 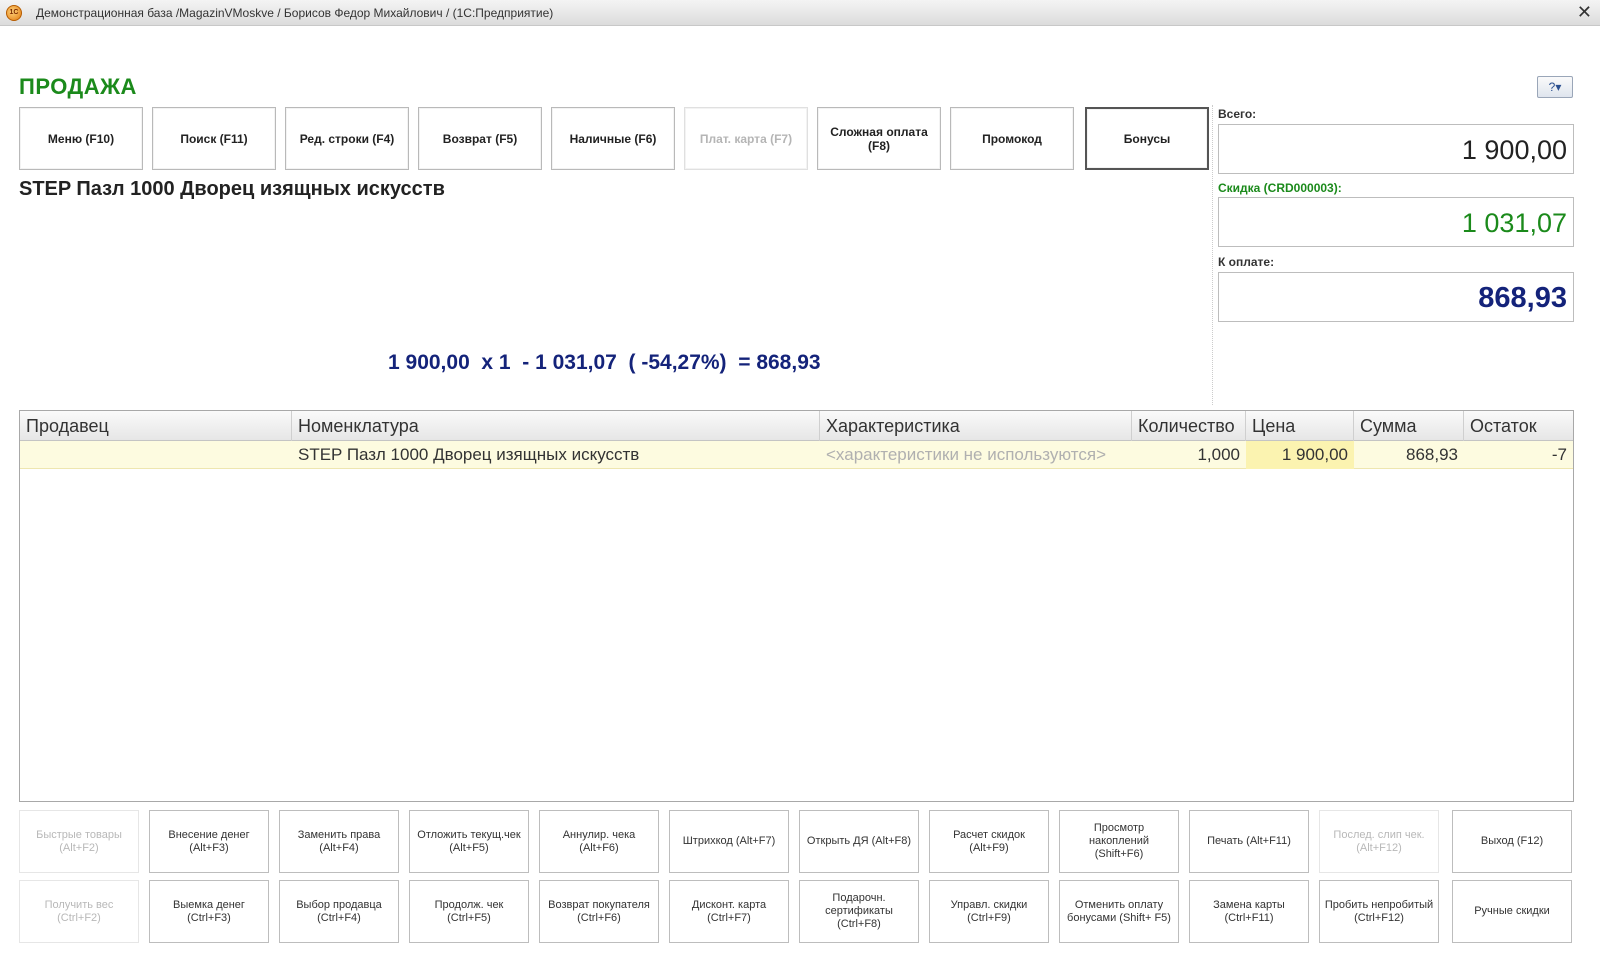 What do you see at coordinates (1379, 911) in the screenshot?
I see `punch-unpunched-button: Пробить непробитый (Ctrl+F12)` at bounding box center [1379, 911].